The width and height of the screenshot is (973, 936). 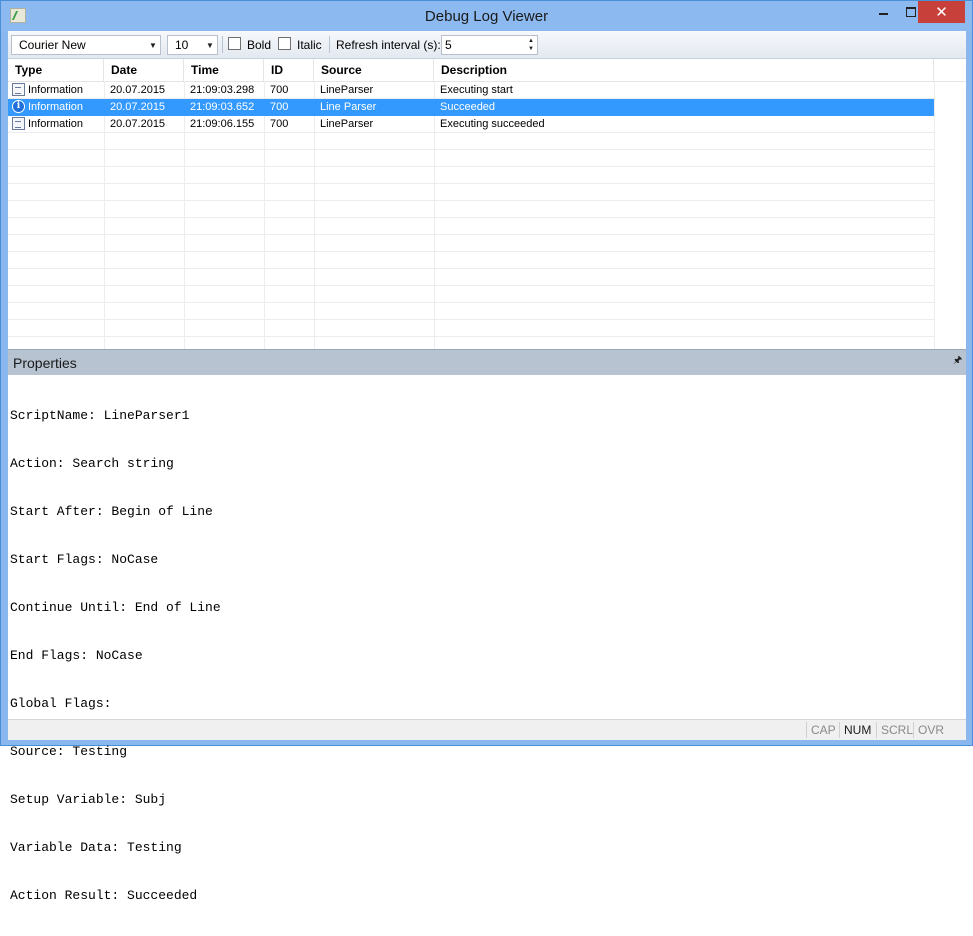 I want to click on refresh-interval-spinner: 5 ▲ ▼, so click(x=489, y=45).